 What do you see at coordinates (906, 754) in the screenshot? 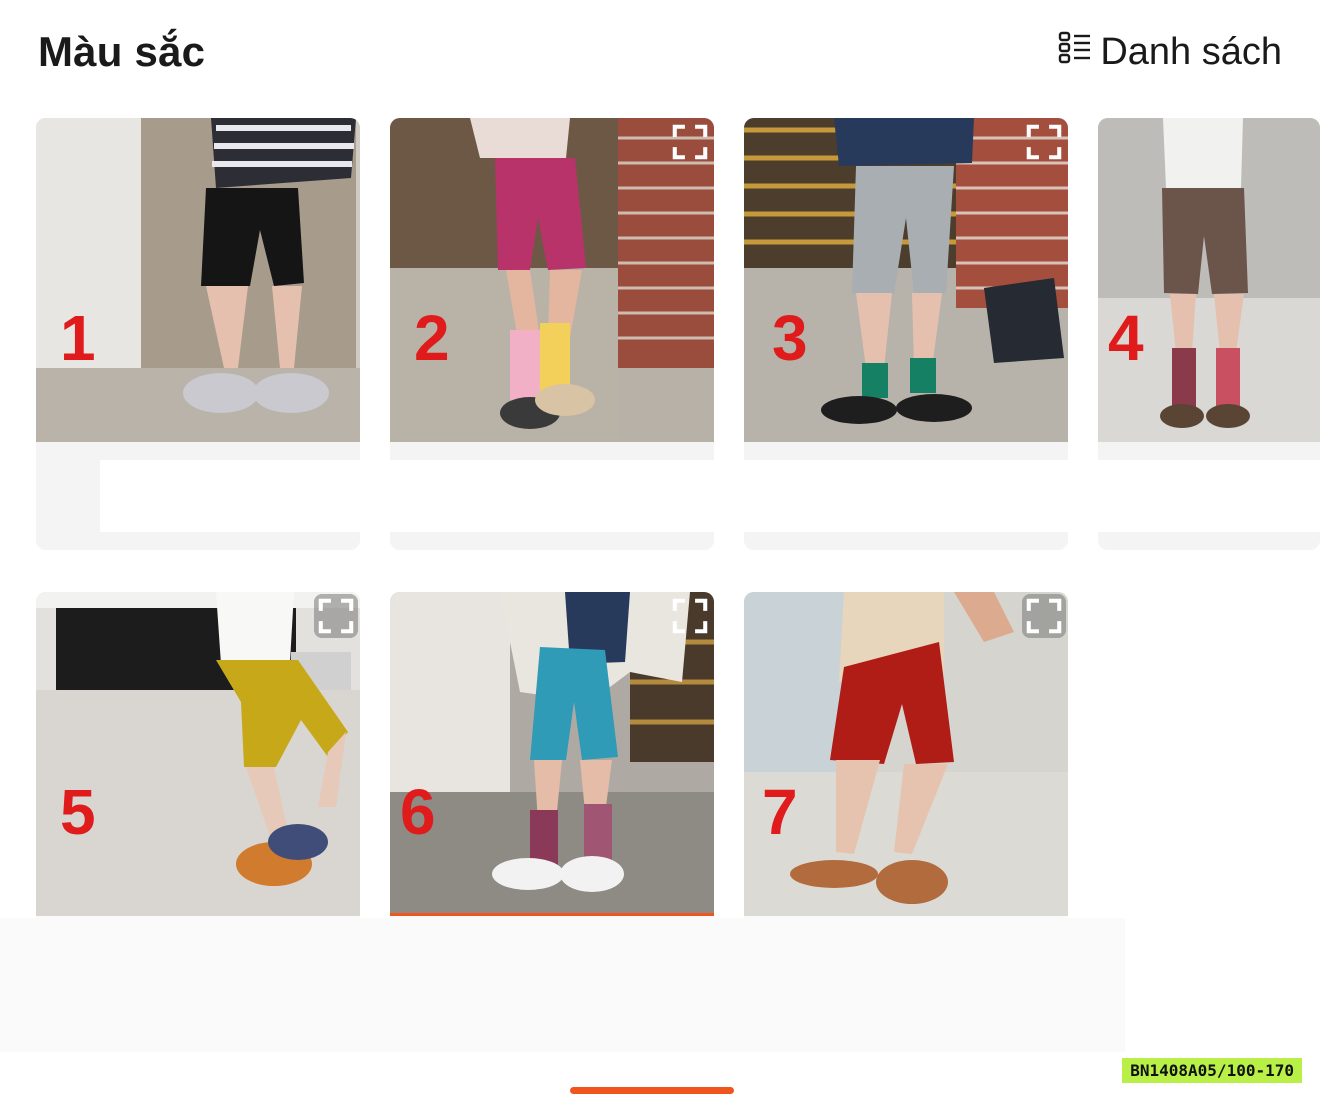
I see `variant-photo-7: 7` at bounding box center [906, 754].